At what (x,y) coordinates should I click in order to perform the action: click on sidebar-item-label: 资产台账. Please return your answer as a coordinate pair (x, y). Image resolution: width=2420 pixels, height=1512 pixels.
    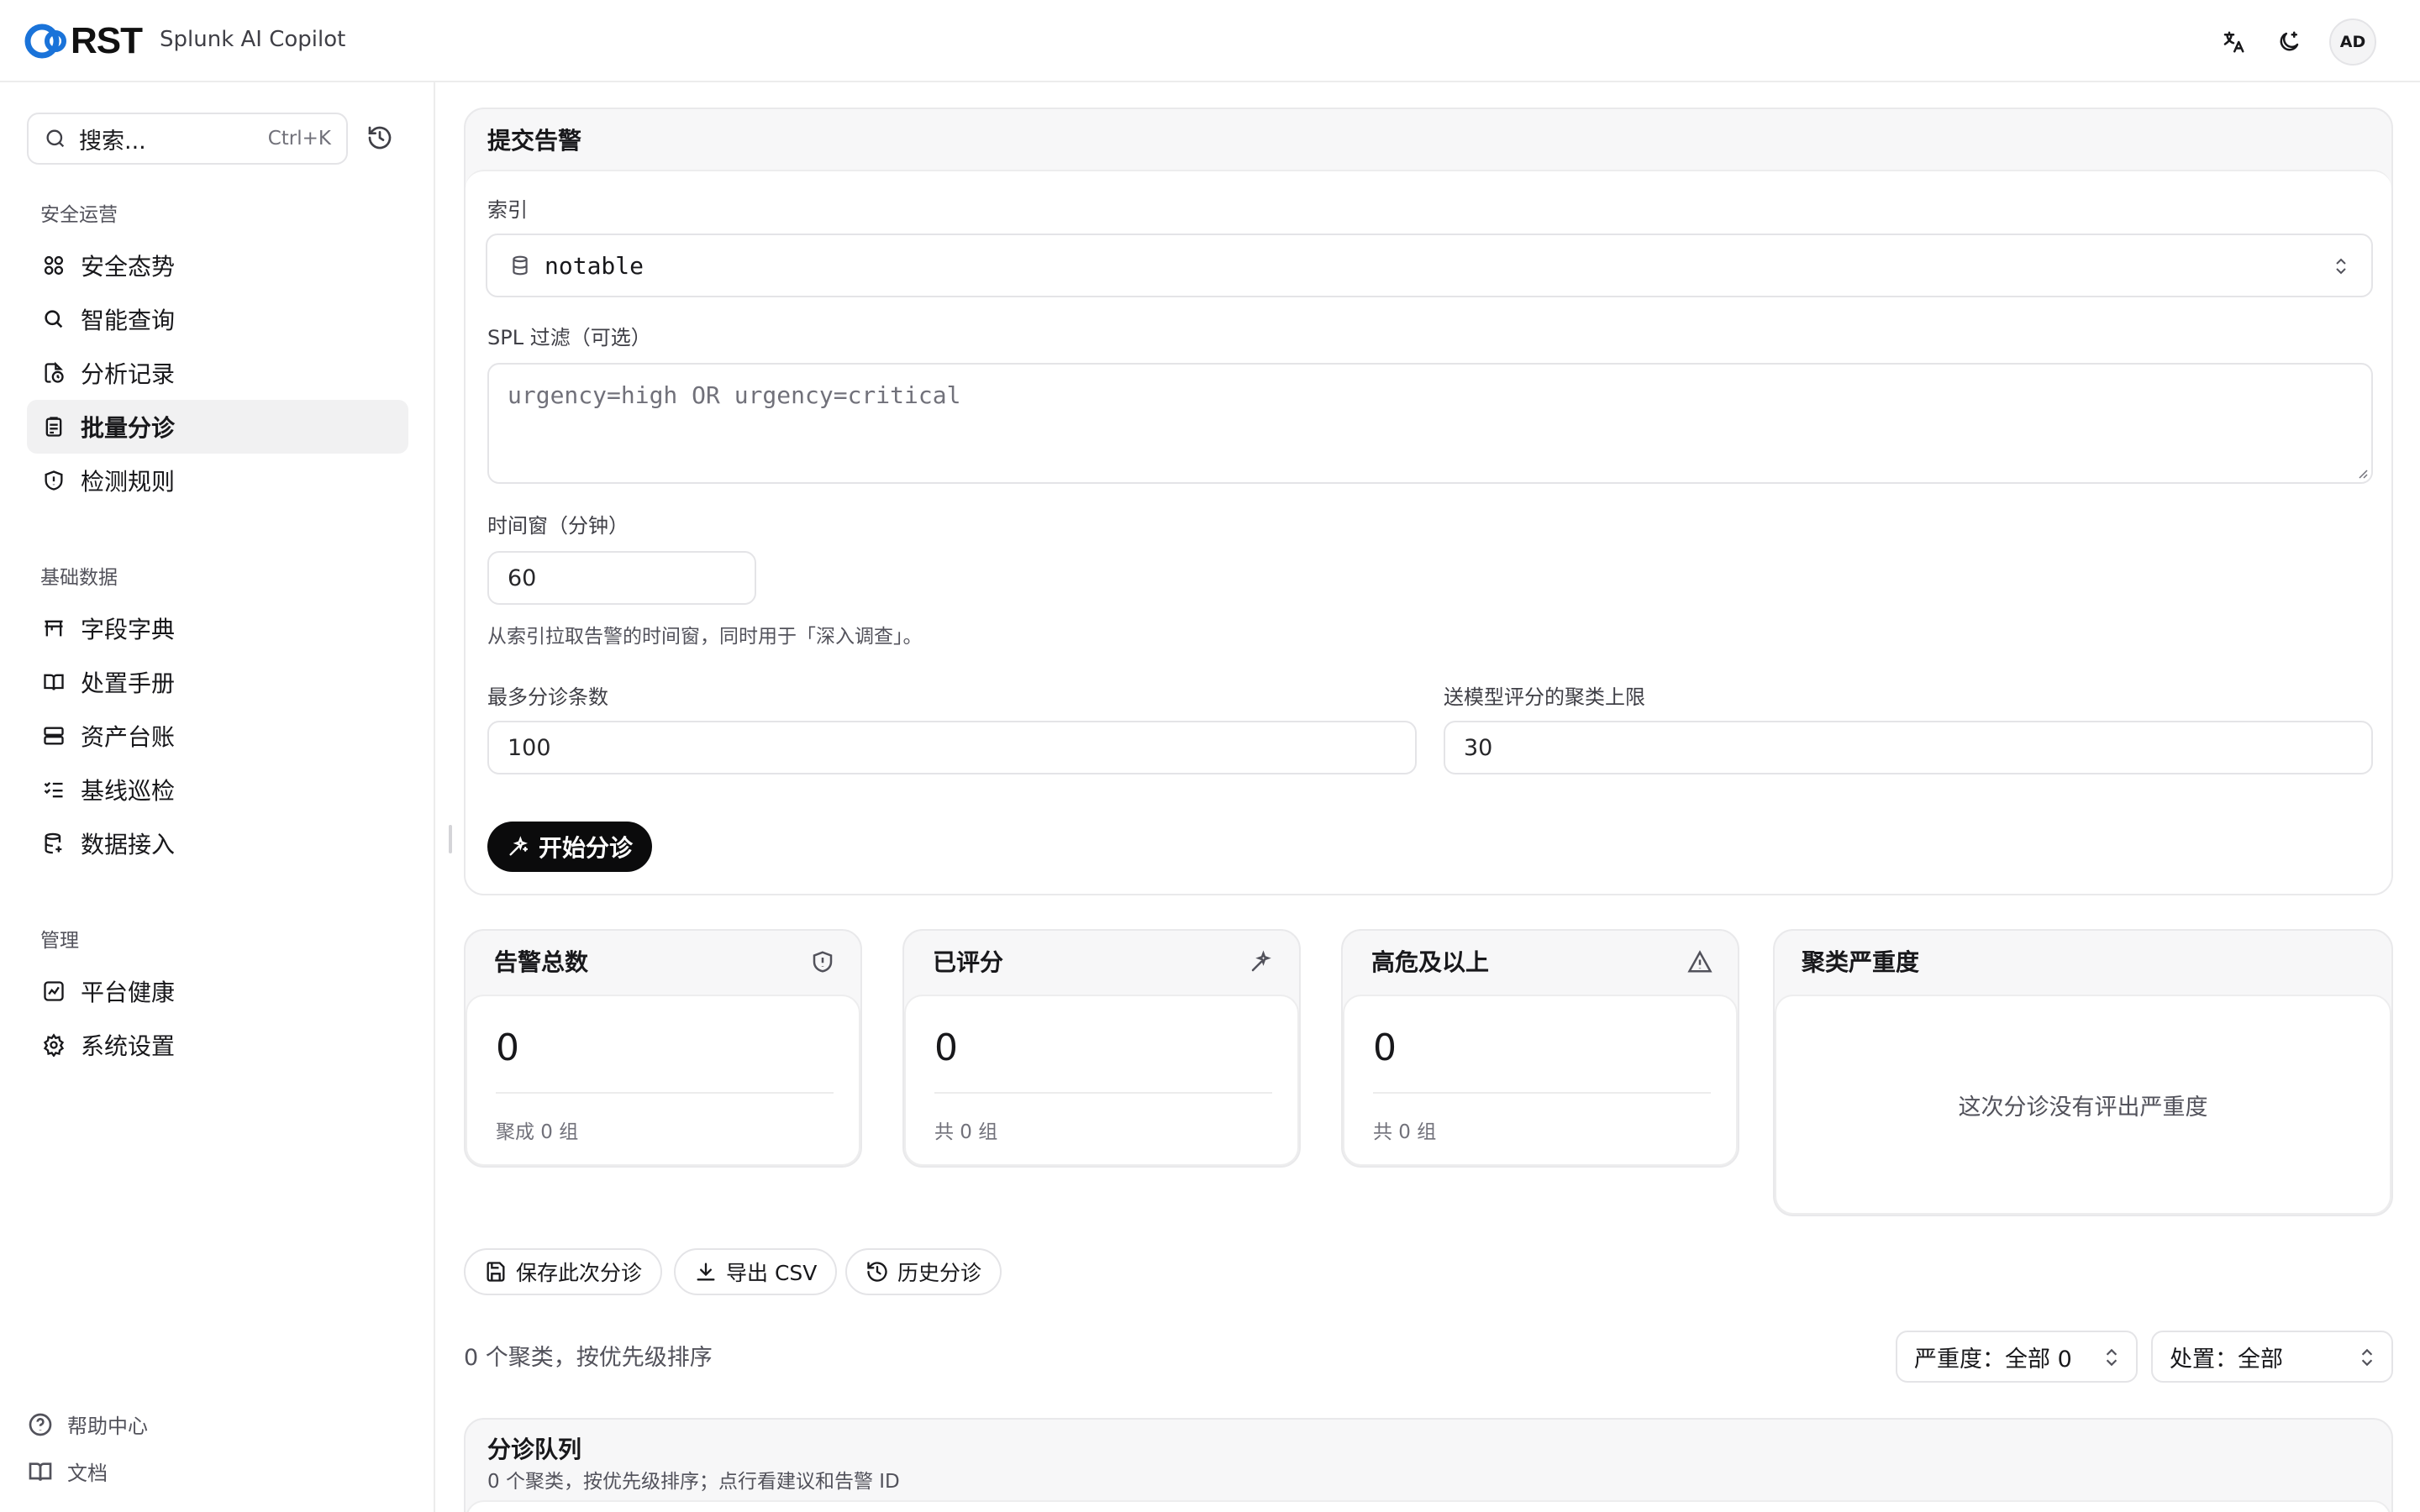
    Looking at the image, I should click on (128, 737).